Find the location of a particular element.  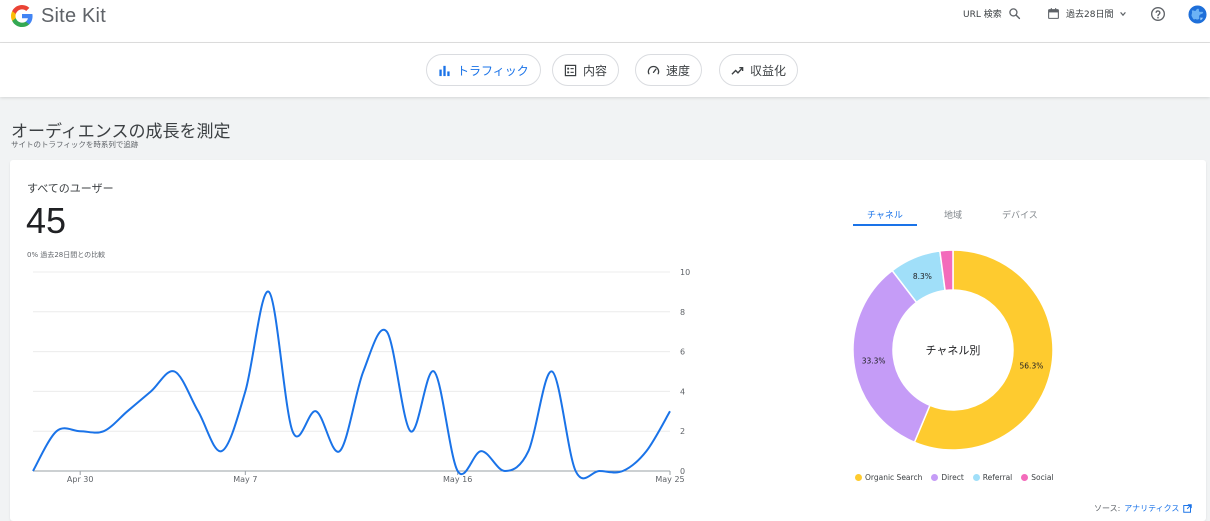

legend-item: Organic Search is located at coordinates (888, 477).